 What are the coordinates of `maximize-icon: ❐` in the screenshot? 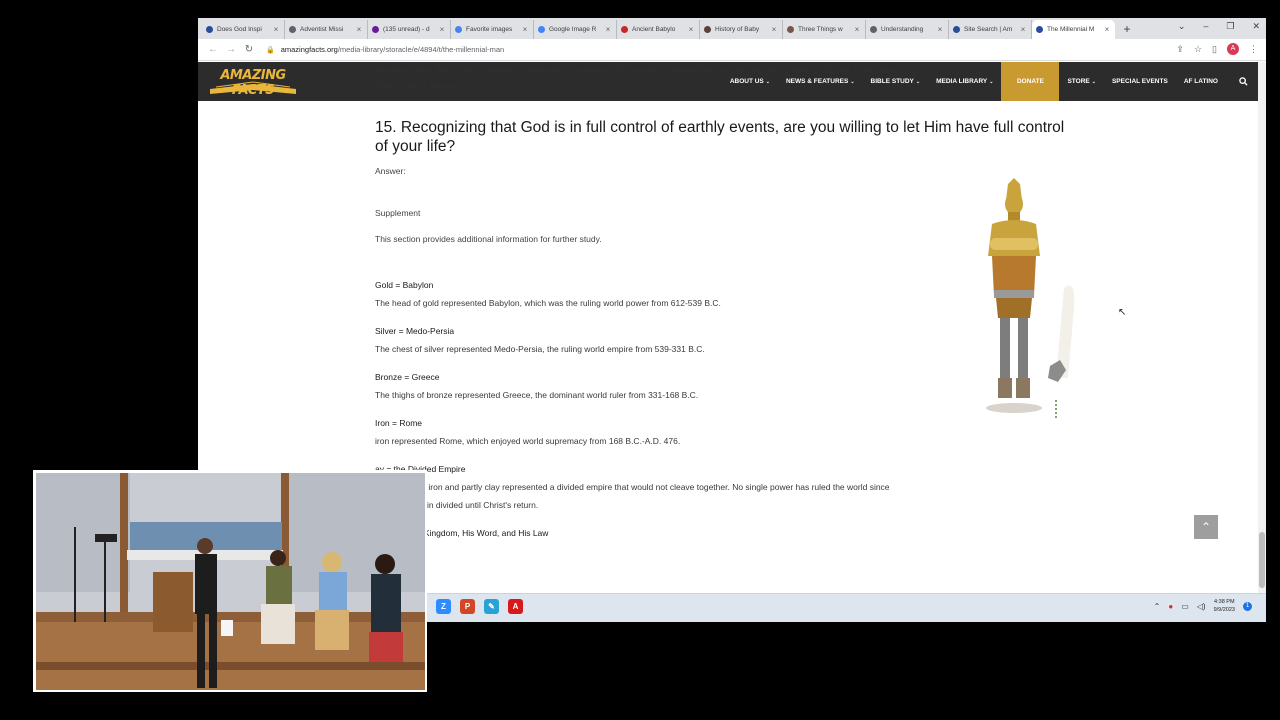 It's located at (1230, 26).